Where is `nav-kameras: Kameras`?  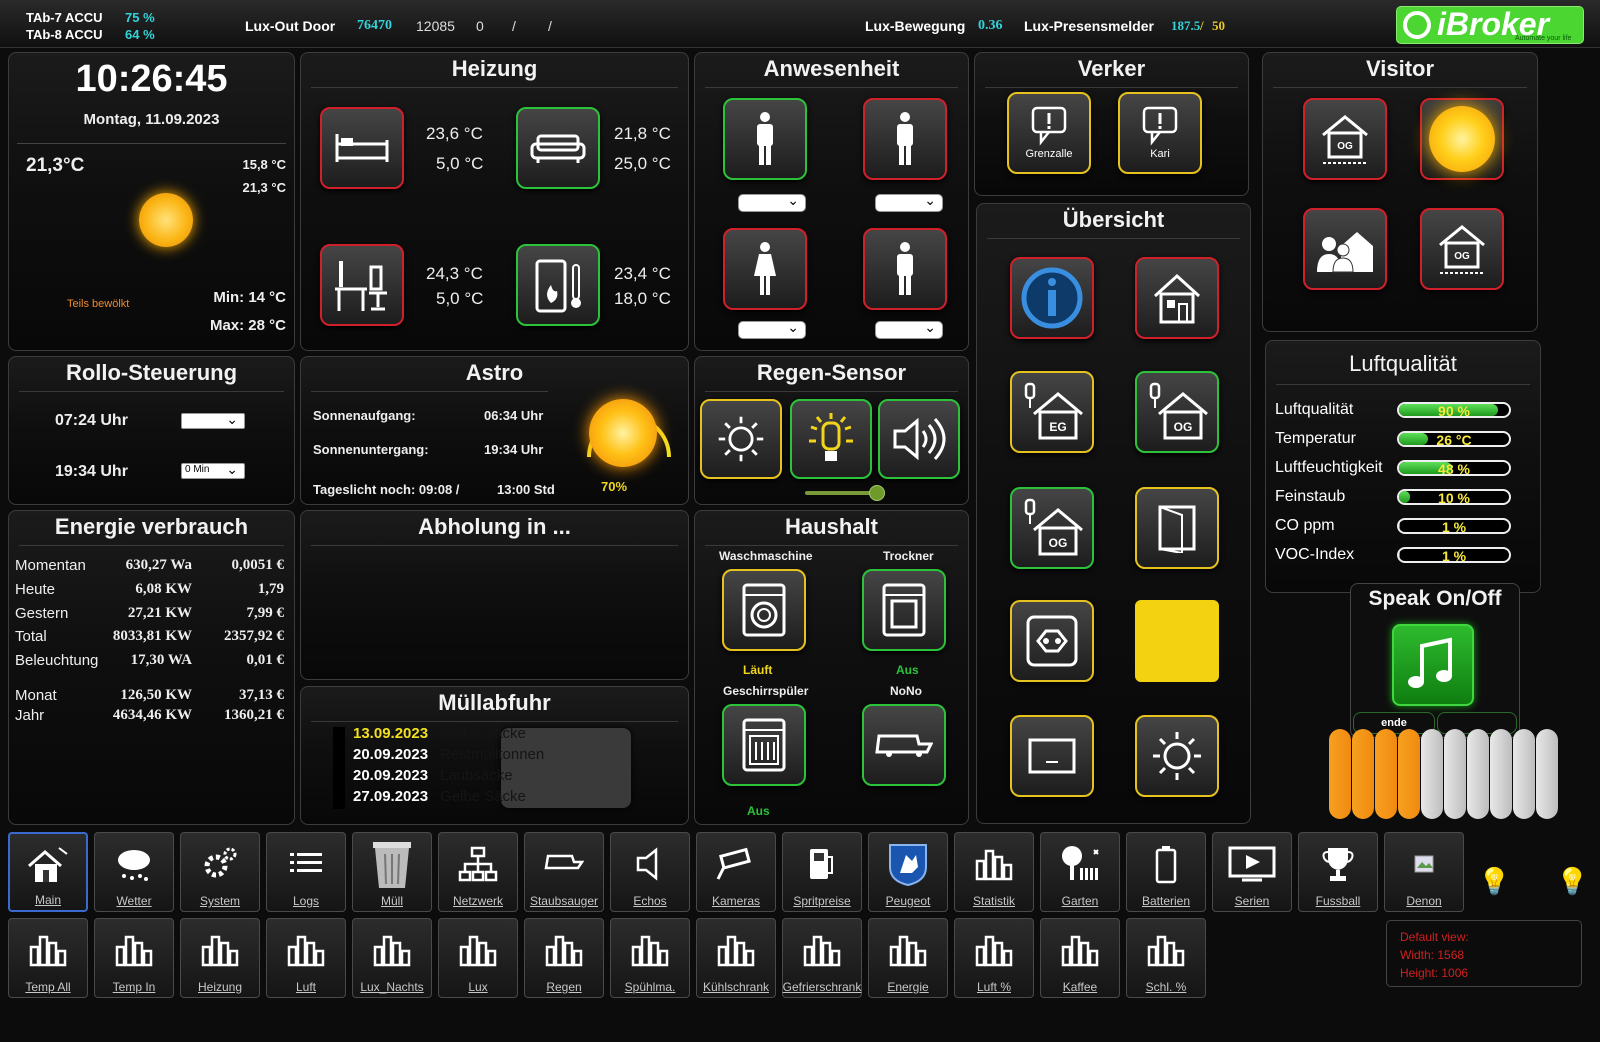 nav-kameras: Kameras is located at coordinates (736, 872).